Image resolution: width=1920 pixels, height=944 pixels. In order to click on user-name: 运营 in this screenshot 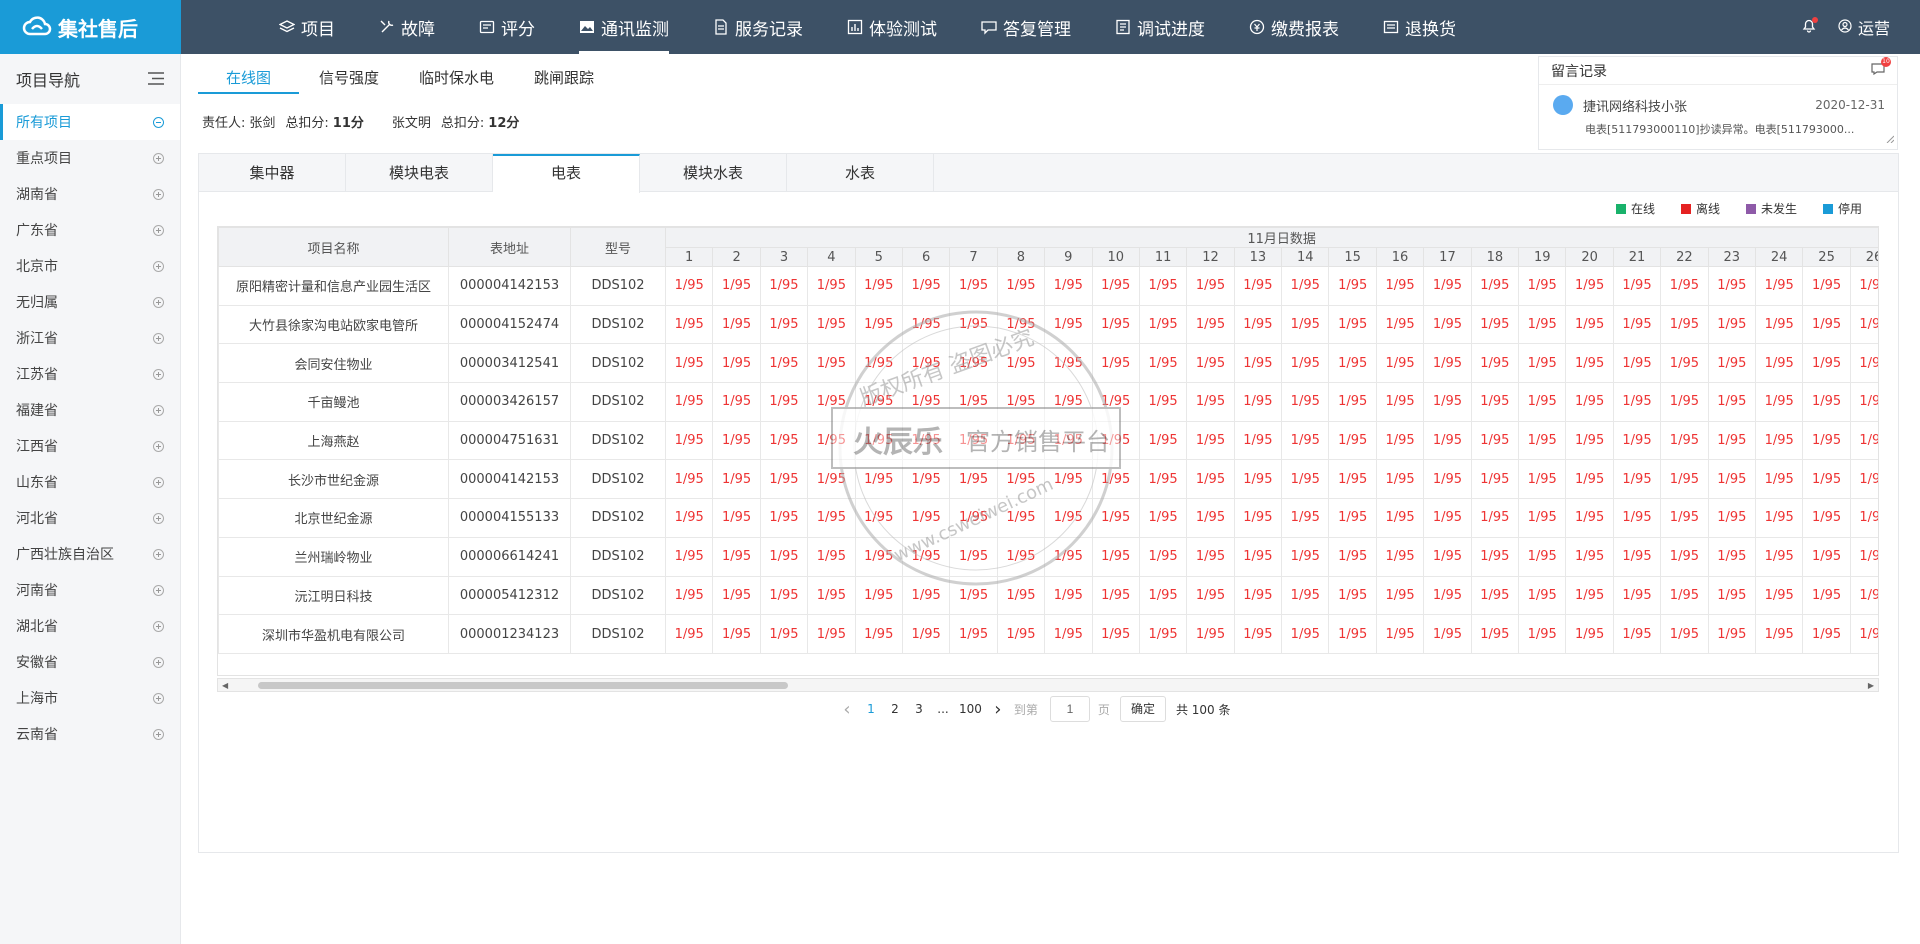, I will do `click(1874, 27)`.